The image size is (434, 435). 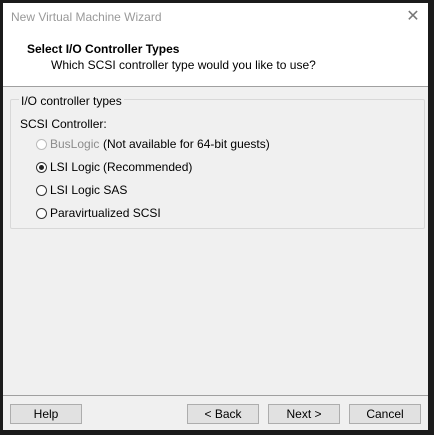 What do you see at coordinates (105, 213) in the screenshot?
I see `radio-label: Paravirtualized SCSI` at bounding box center [105, 213].